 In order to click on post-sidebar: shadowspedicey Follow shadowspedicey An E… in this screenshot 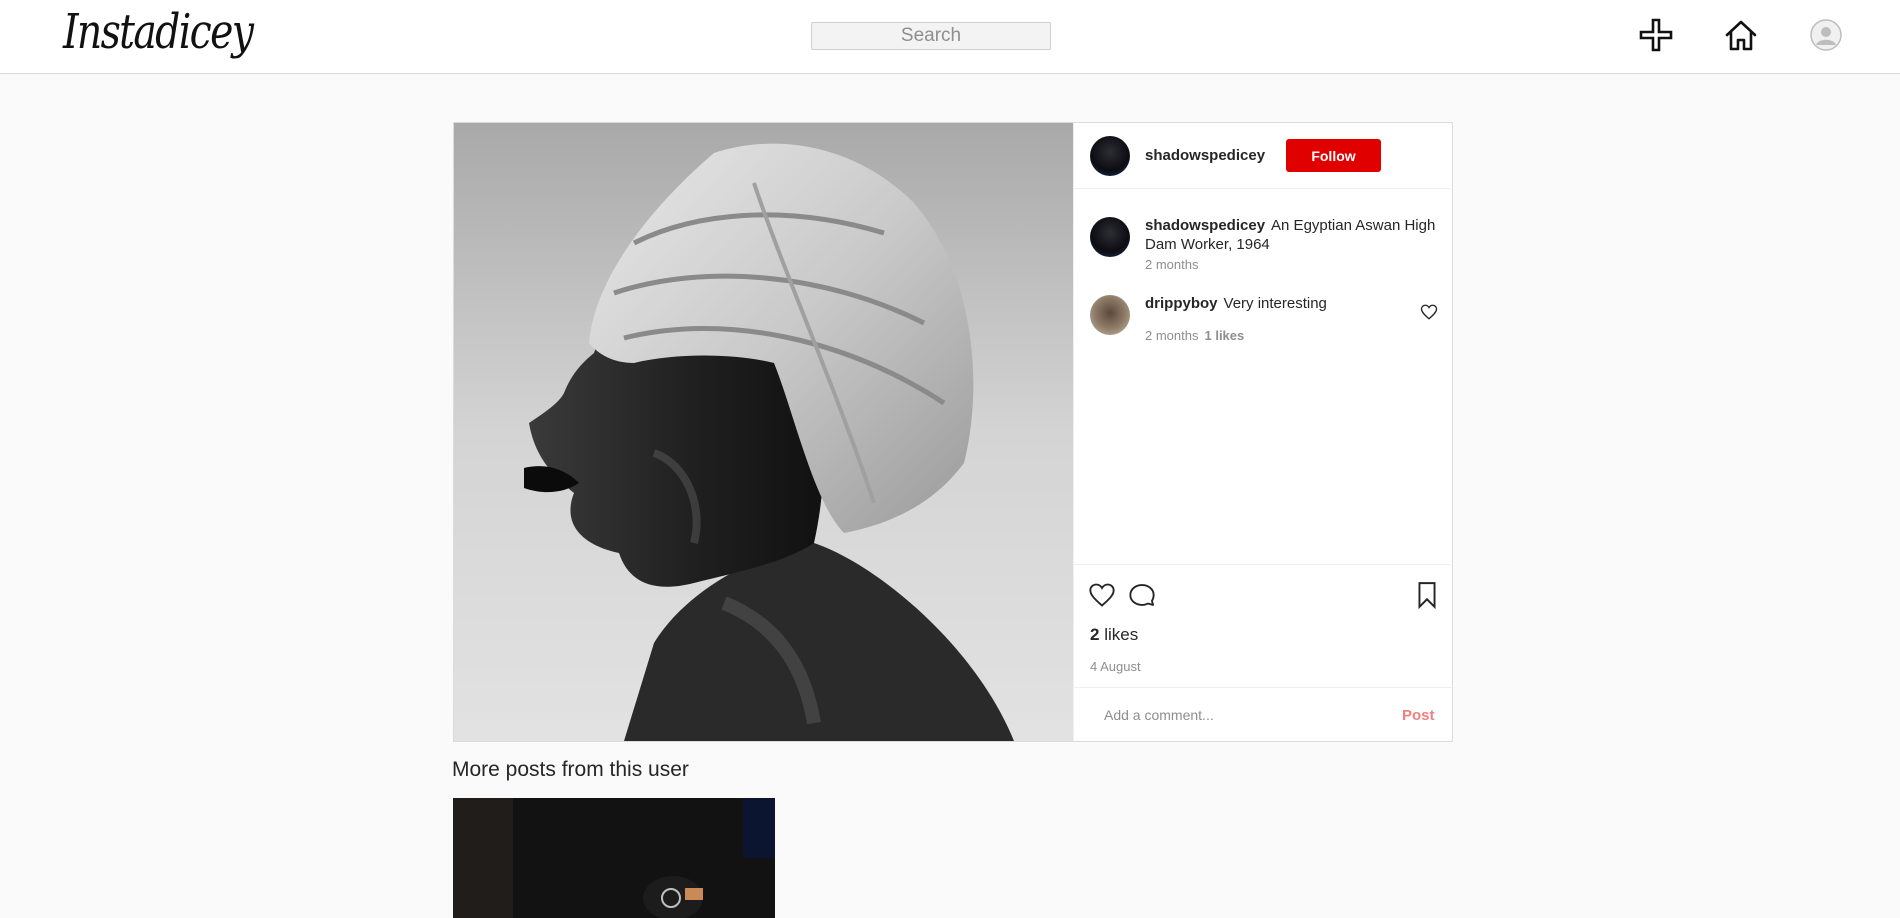, I will do `click(1263, 432)`.